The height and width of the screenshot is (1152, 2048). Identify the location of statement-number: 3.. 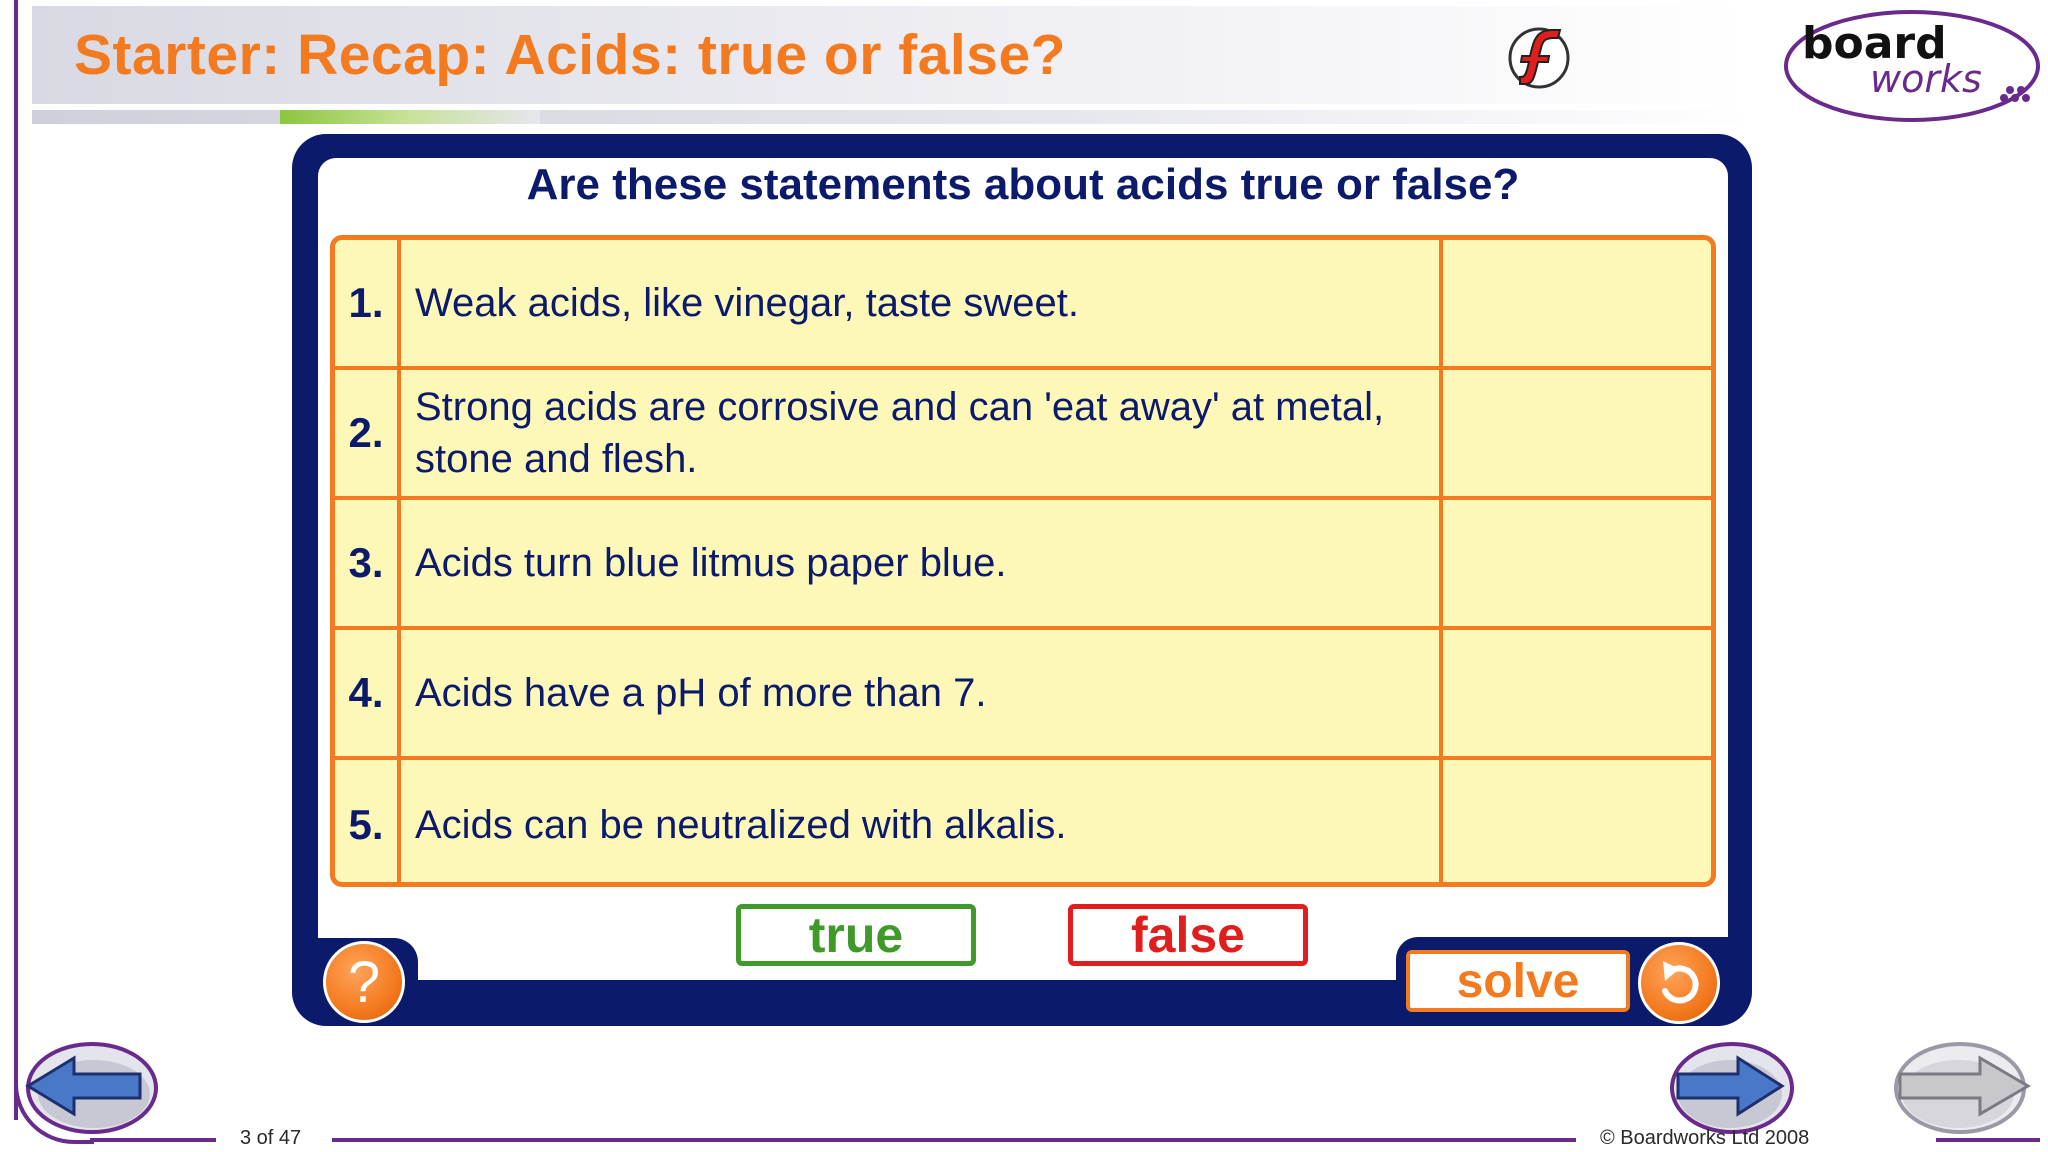
(368, 563).